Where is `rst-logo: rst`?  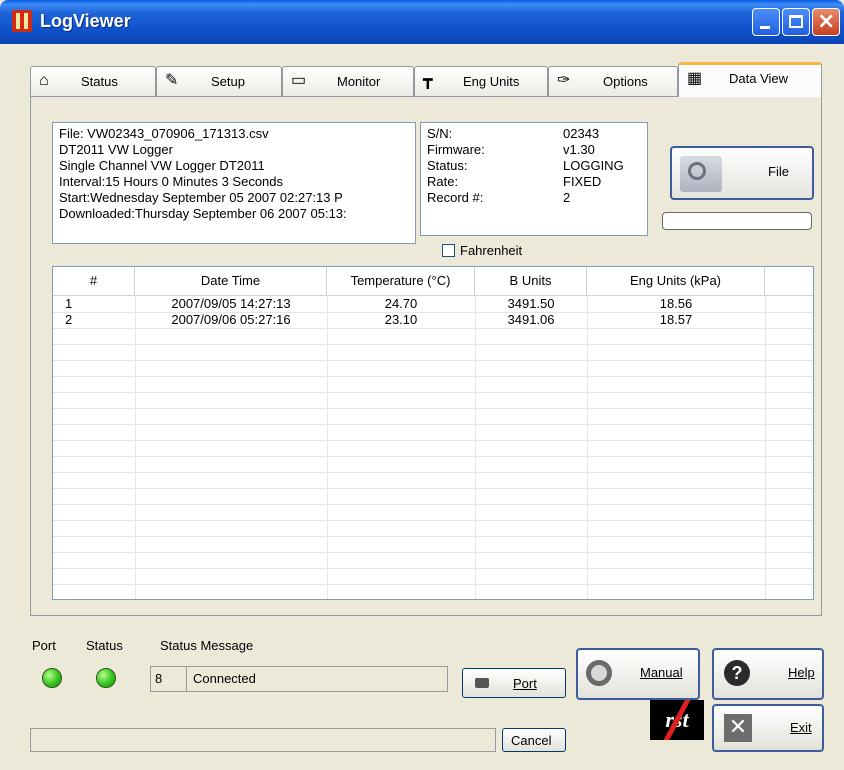 rst-logo: rst is located at coordinates (677, 720).